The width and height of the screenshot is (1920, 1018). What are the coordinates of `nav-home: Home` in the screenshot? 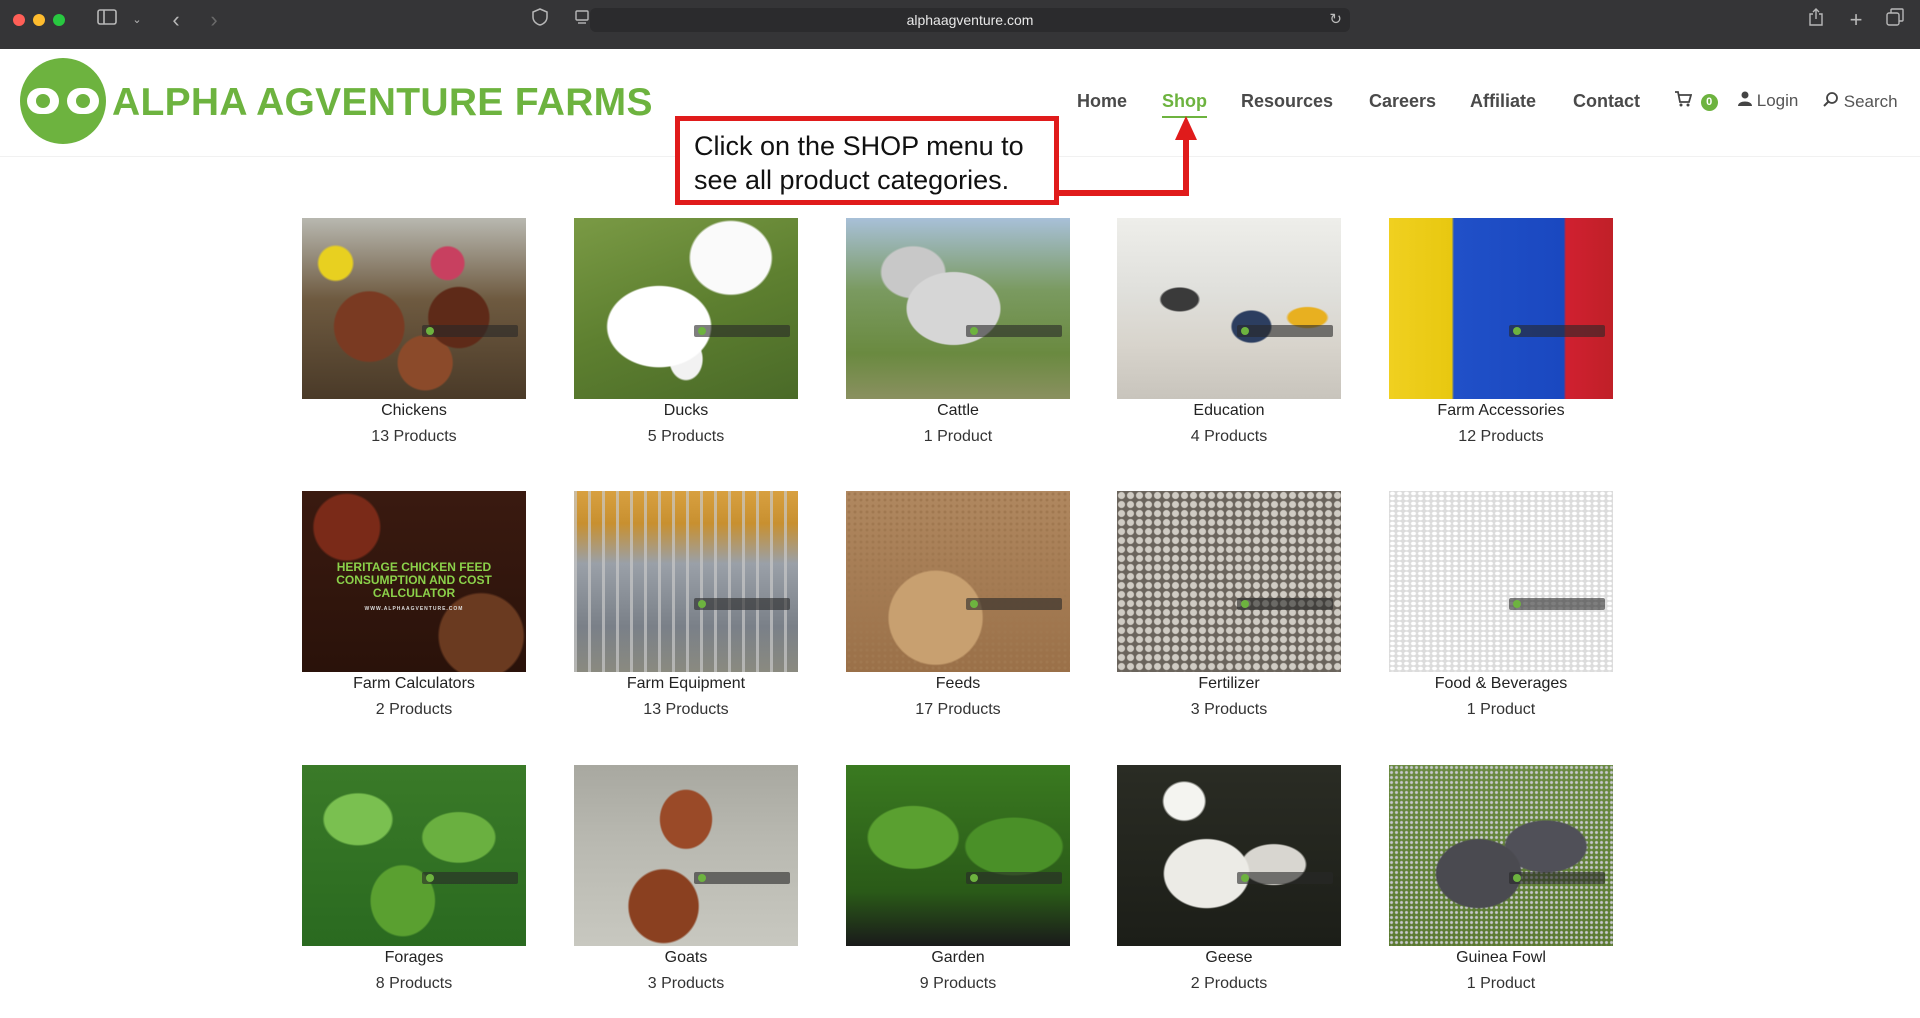 It's located at (1102, 101).